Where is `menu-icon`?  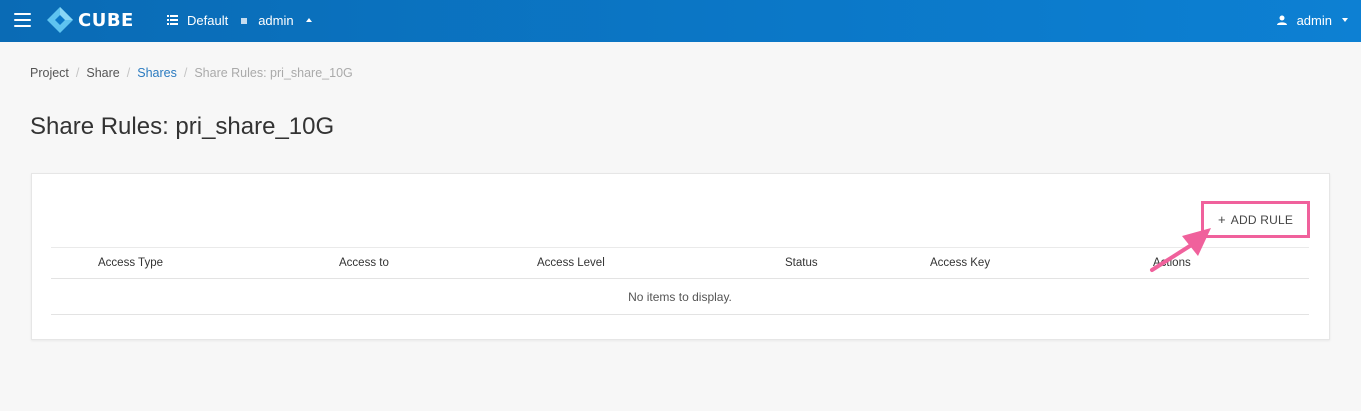 menu-icon is located at coordinates (22, 20).